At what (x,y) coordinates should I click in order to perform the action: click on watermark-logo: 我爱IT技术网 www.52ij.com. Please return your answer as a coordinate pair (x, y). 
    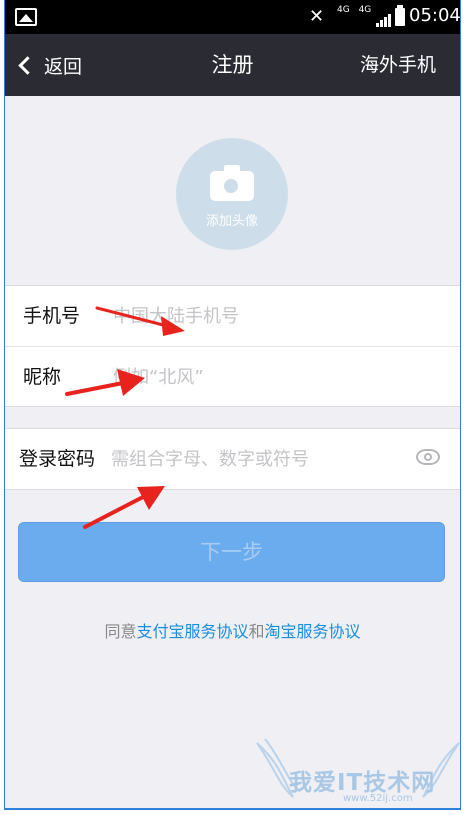
    Looking at the image, I should click on (356, 771).